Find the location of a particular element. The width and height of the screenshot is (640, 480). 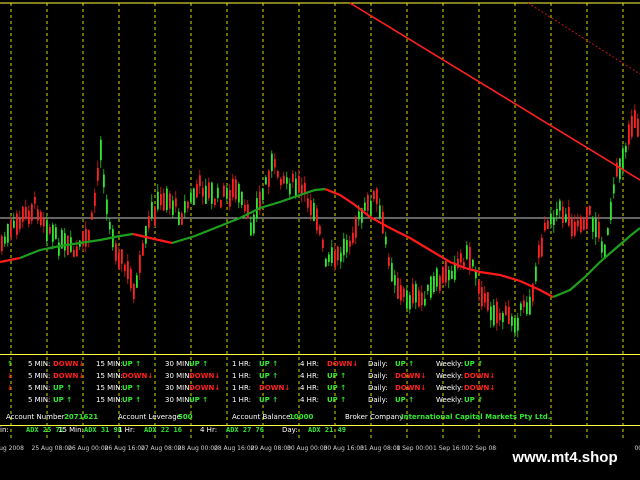

adx-value: ADX 22 16 is located at coordinates (163, 430).